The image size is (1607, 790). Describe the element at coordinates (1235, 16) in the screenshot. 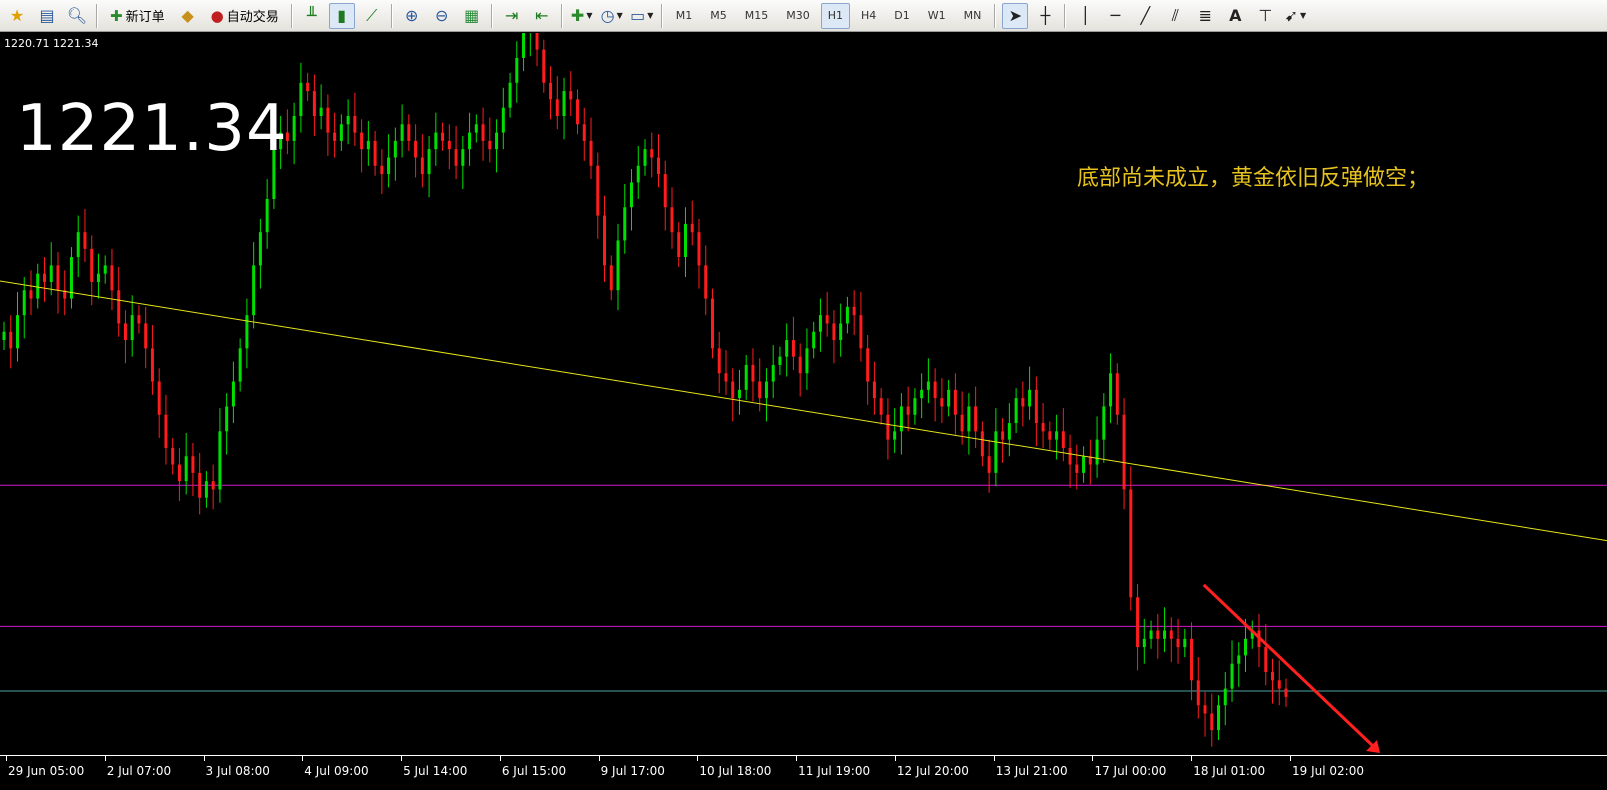

I see `text-tool-icon: A` at that location.